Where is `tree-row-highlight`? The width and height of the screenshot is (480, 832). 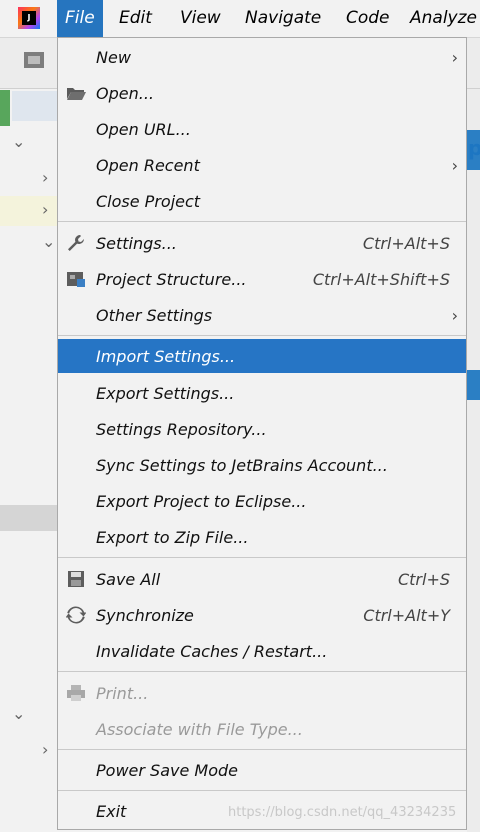 tree-row-highlight is located at coordinates (29, 211).